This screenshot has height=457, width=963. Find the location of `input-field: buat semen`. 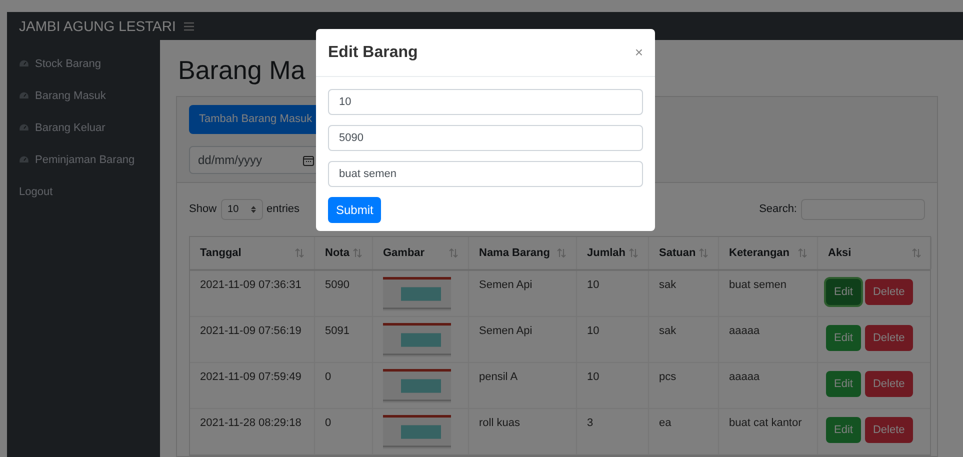

input-field: buat semen is located at coordinates (485, 174).